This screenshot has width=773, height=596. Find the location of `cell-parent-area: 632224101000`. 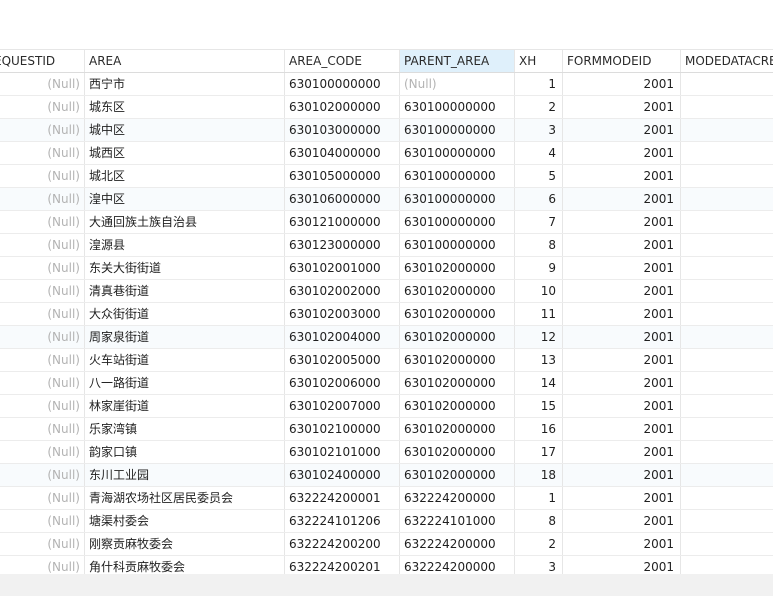

cell-parent-area: 632224101000 is located at coordinates (457, 521).